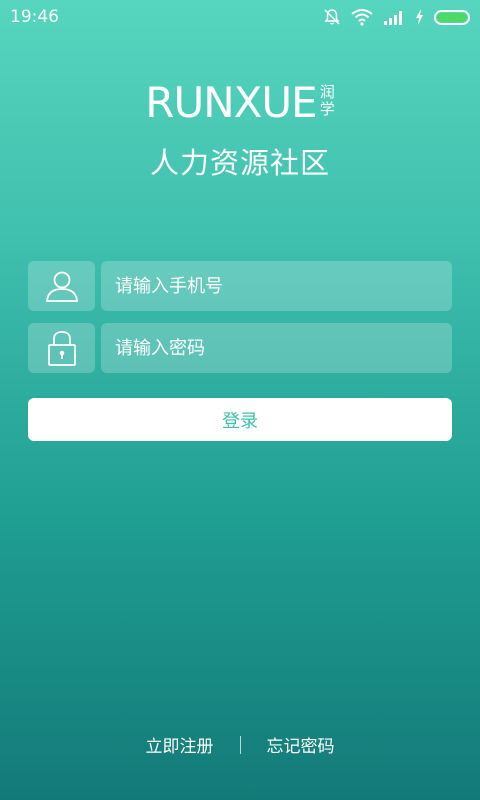  Describe the element at coordinates (240, 419) in the screenshot. I see `login-button: 登录` at that location.